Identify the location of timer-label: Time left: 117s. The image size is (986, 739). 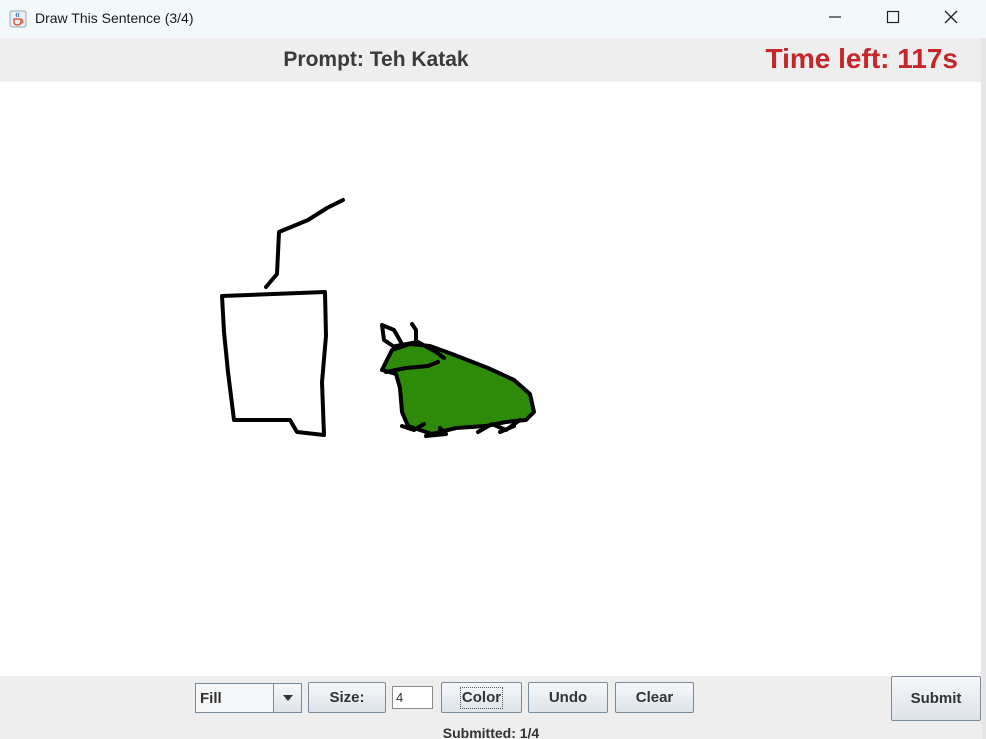
(861, 58).